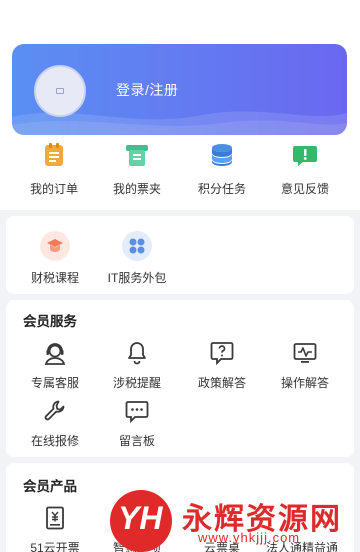  Describe the element at coordinates (54, 154) in the screenshot. I see `orders-icon` at that location.